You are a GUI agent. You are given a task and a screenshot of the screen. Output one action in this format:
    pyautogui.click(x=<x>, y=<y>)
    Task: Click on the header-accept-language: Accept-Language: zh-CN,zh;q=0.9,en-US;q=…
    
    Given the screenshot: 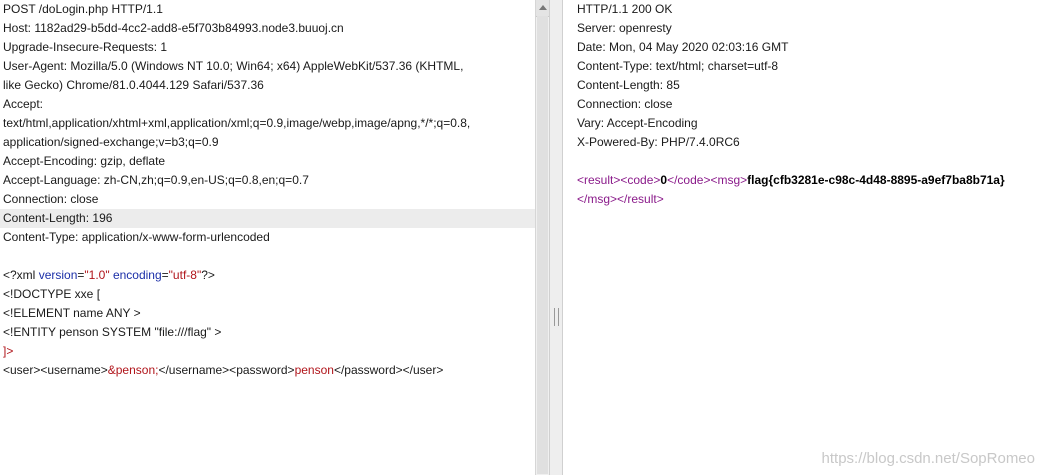 What is the action you would take?
    pyautogui.click(x=156, y=180)
    